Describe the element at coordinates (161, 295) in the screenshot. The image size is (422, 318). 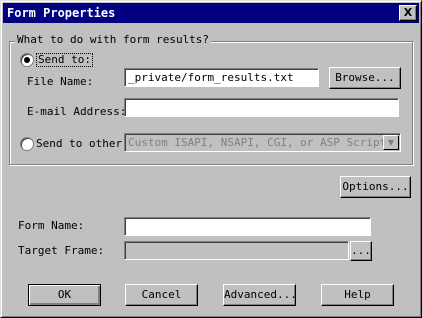
I see `cancel-button: Cancel` at that location.